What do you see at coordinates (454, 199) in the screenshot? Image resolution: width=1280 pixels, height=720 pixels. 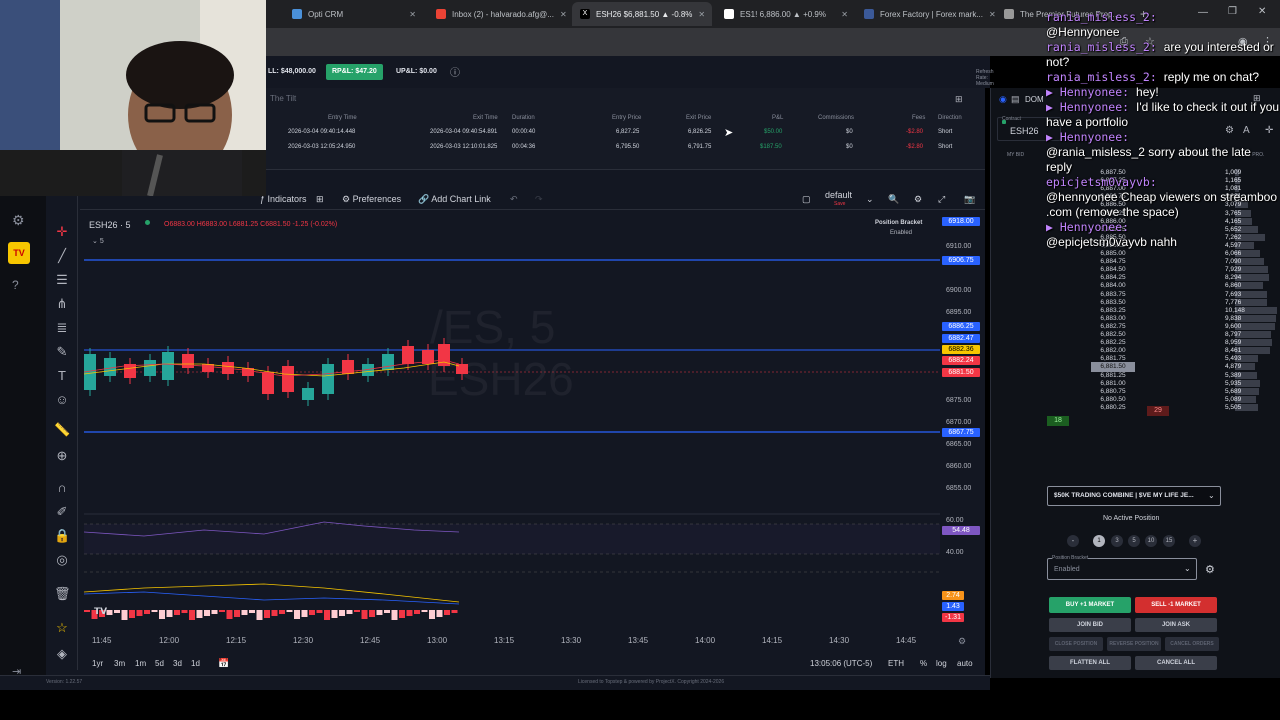 I see `add-chart-link-button: 🔗 Add Chart Link` at bounding box center [454, 199].